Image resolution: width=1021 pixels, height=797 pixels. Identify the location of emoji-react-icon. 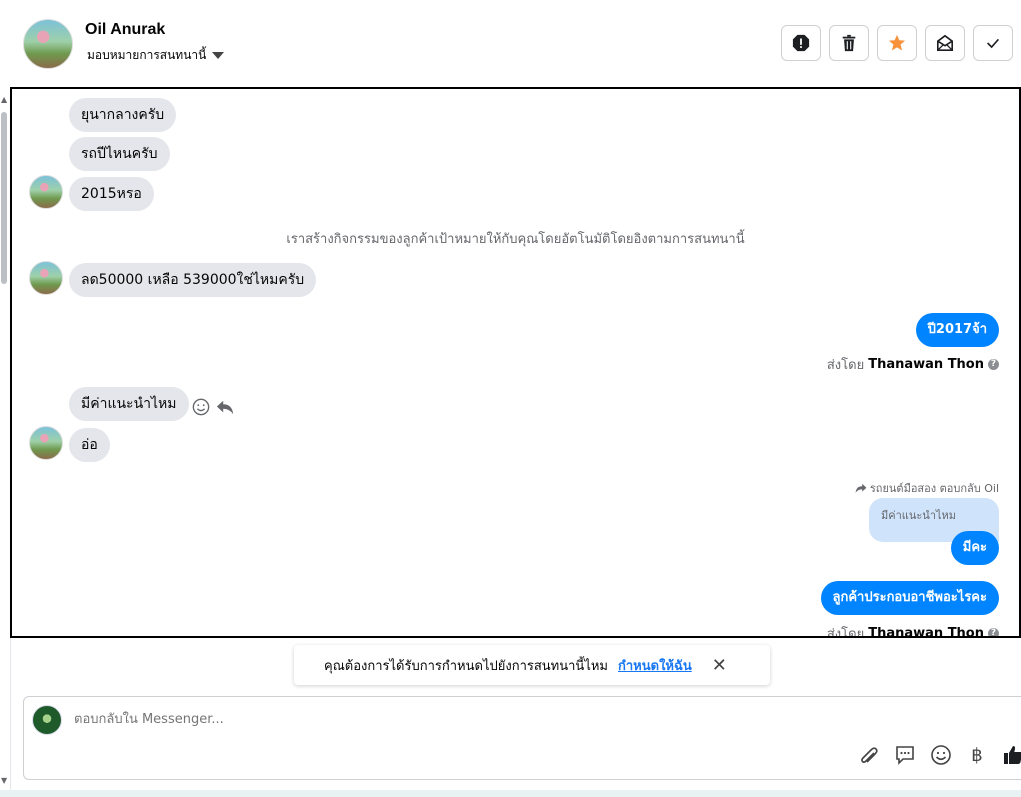
(201, 407).